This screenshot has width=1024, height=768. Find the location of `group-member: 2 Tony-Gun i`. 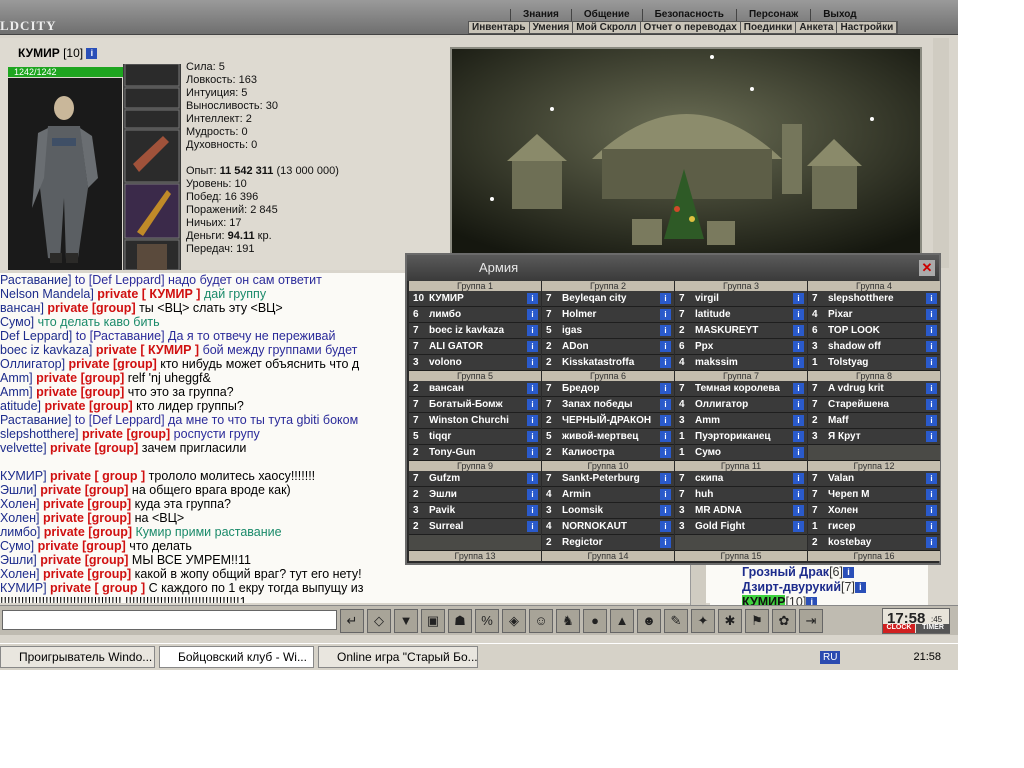

group-member: 2 Tony-Gun i is located at coordinates (475, 453).